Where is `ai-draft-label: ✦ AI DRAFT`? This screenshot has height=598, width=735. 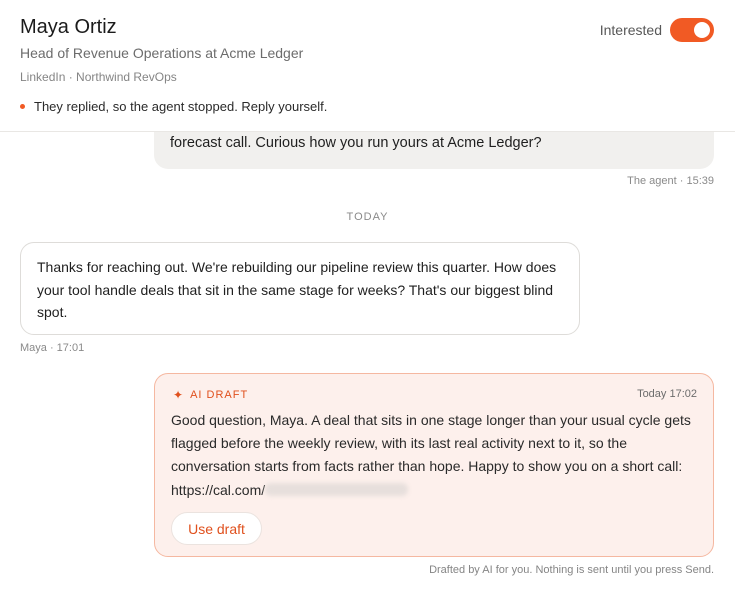
ai-draft-label: ✦ AI DRAFT is located at coordinates (210, 395).